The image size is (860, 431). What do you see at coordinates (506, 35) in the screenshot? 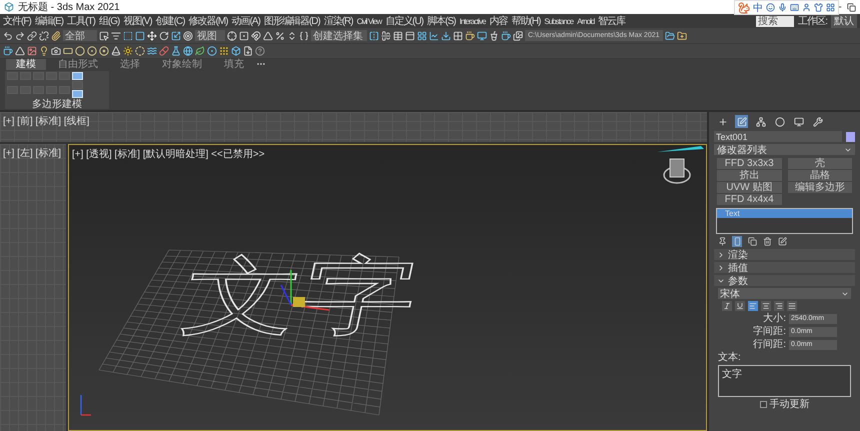
I see `render-cloud-icon` at bounding box center [506, 35].